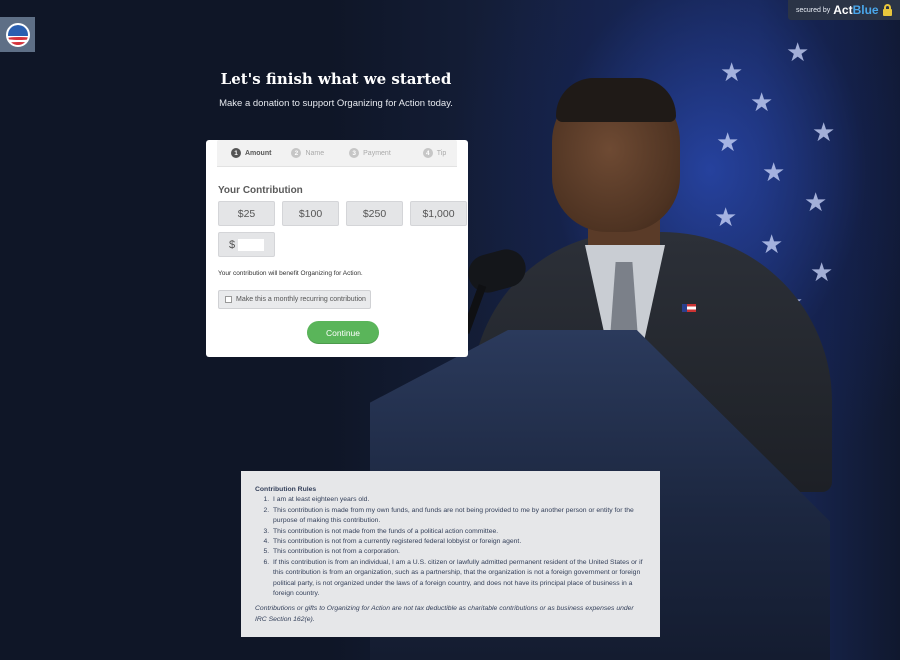  I want to click on continue-button: Continue, so click(343, 332).